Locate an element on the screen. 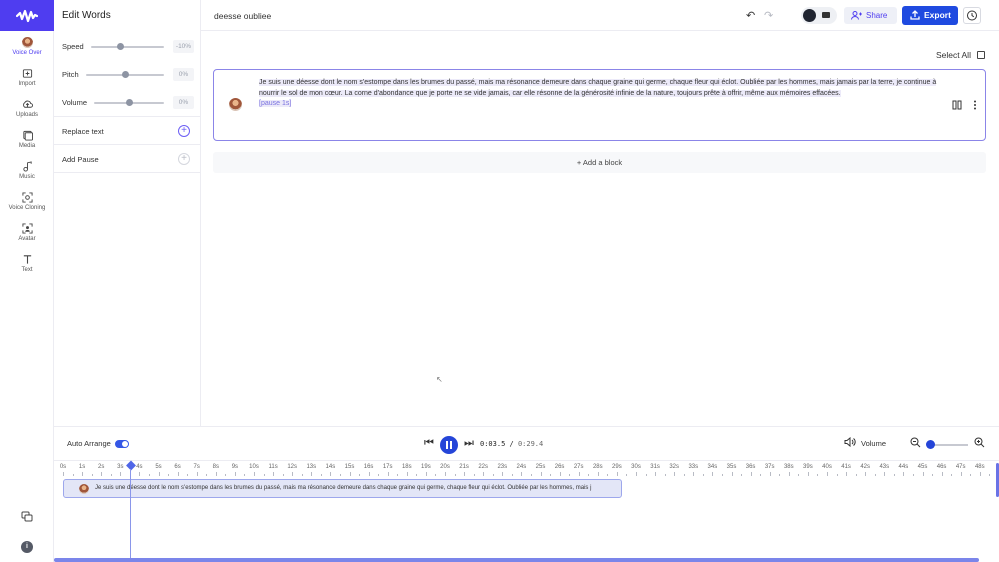 This screenshot has height=562, width=999. moon-icon is located at coordinates (809, 15).